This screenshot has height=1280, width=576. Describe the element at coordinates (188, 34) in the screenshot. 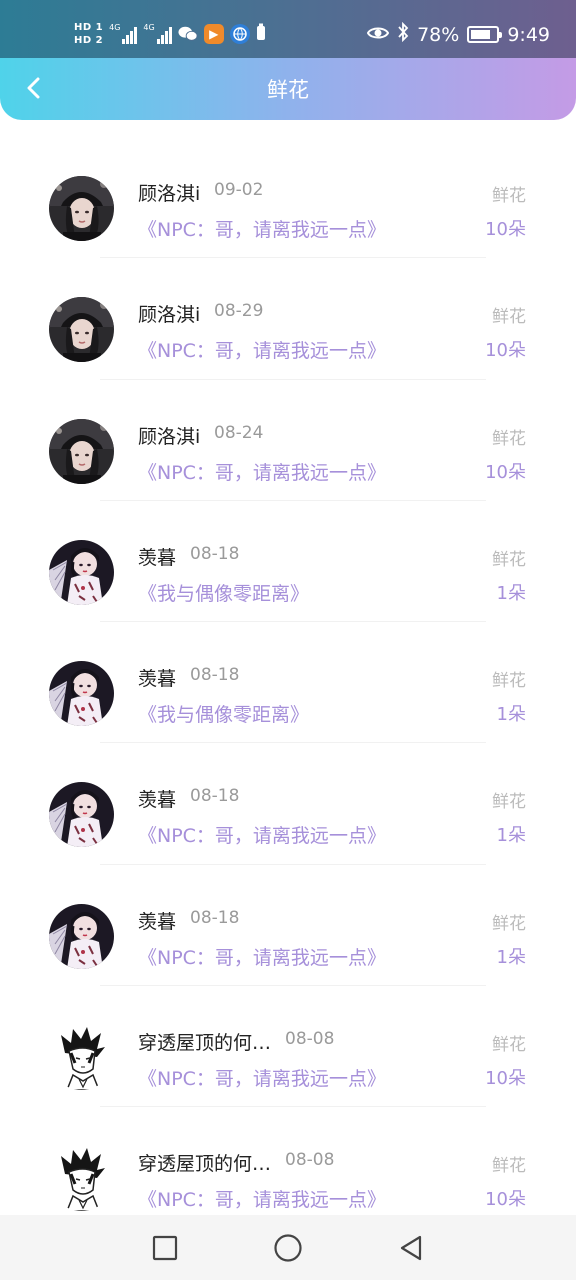

I see `wechat-icon` at that location.